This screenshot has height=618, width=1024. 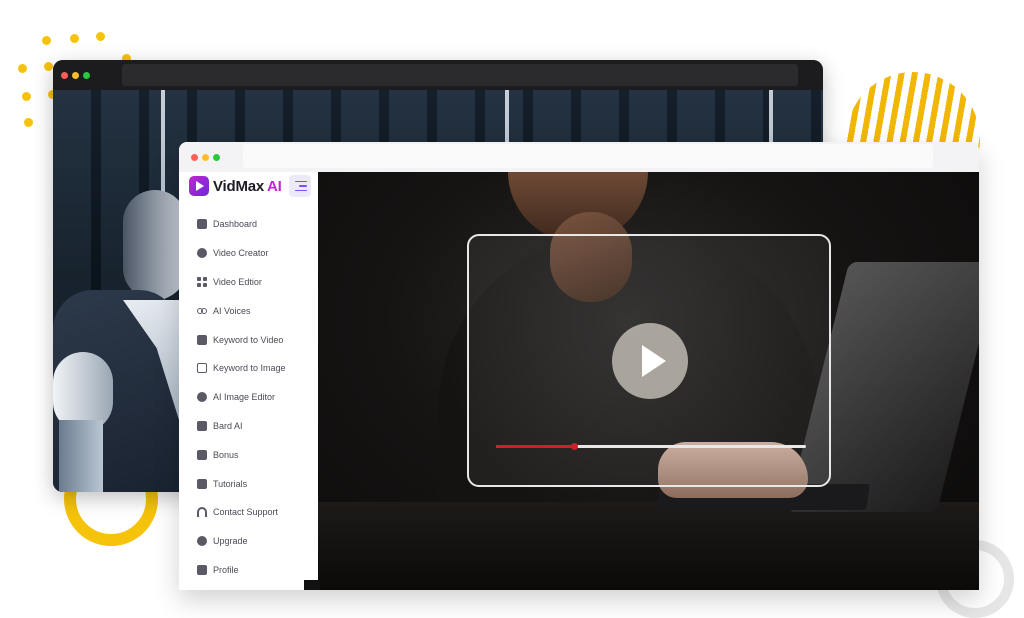 I want to click on sidebar-item-label: Video Edtior, so click(x=237, y=281).